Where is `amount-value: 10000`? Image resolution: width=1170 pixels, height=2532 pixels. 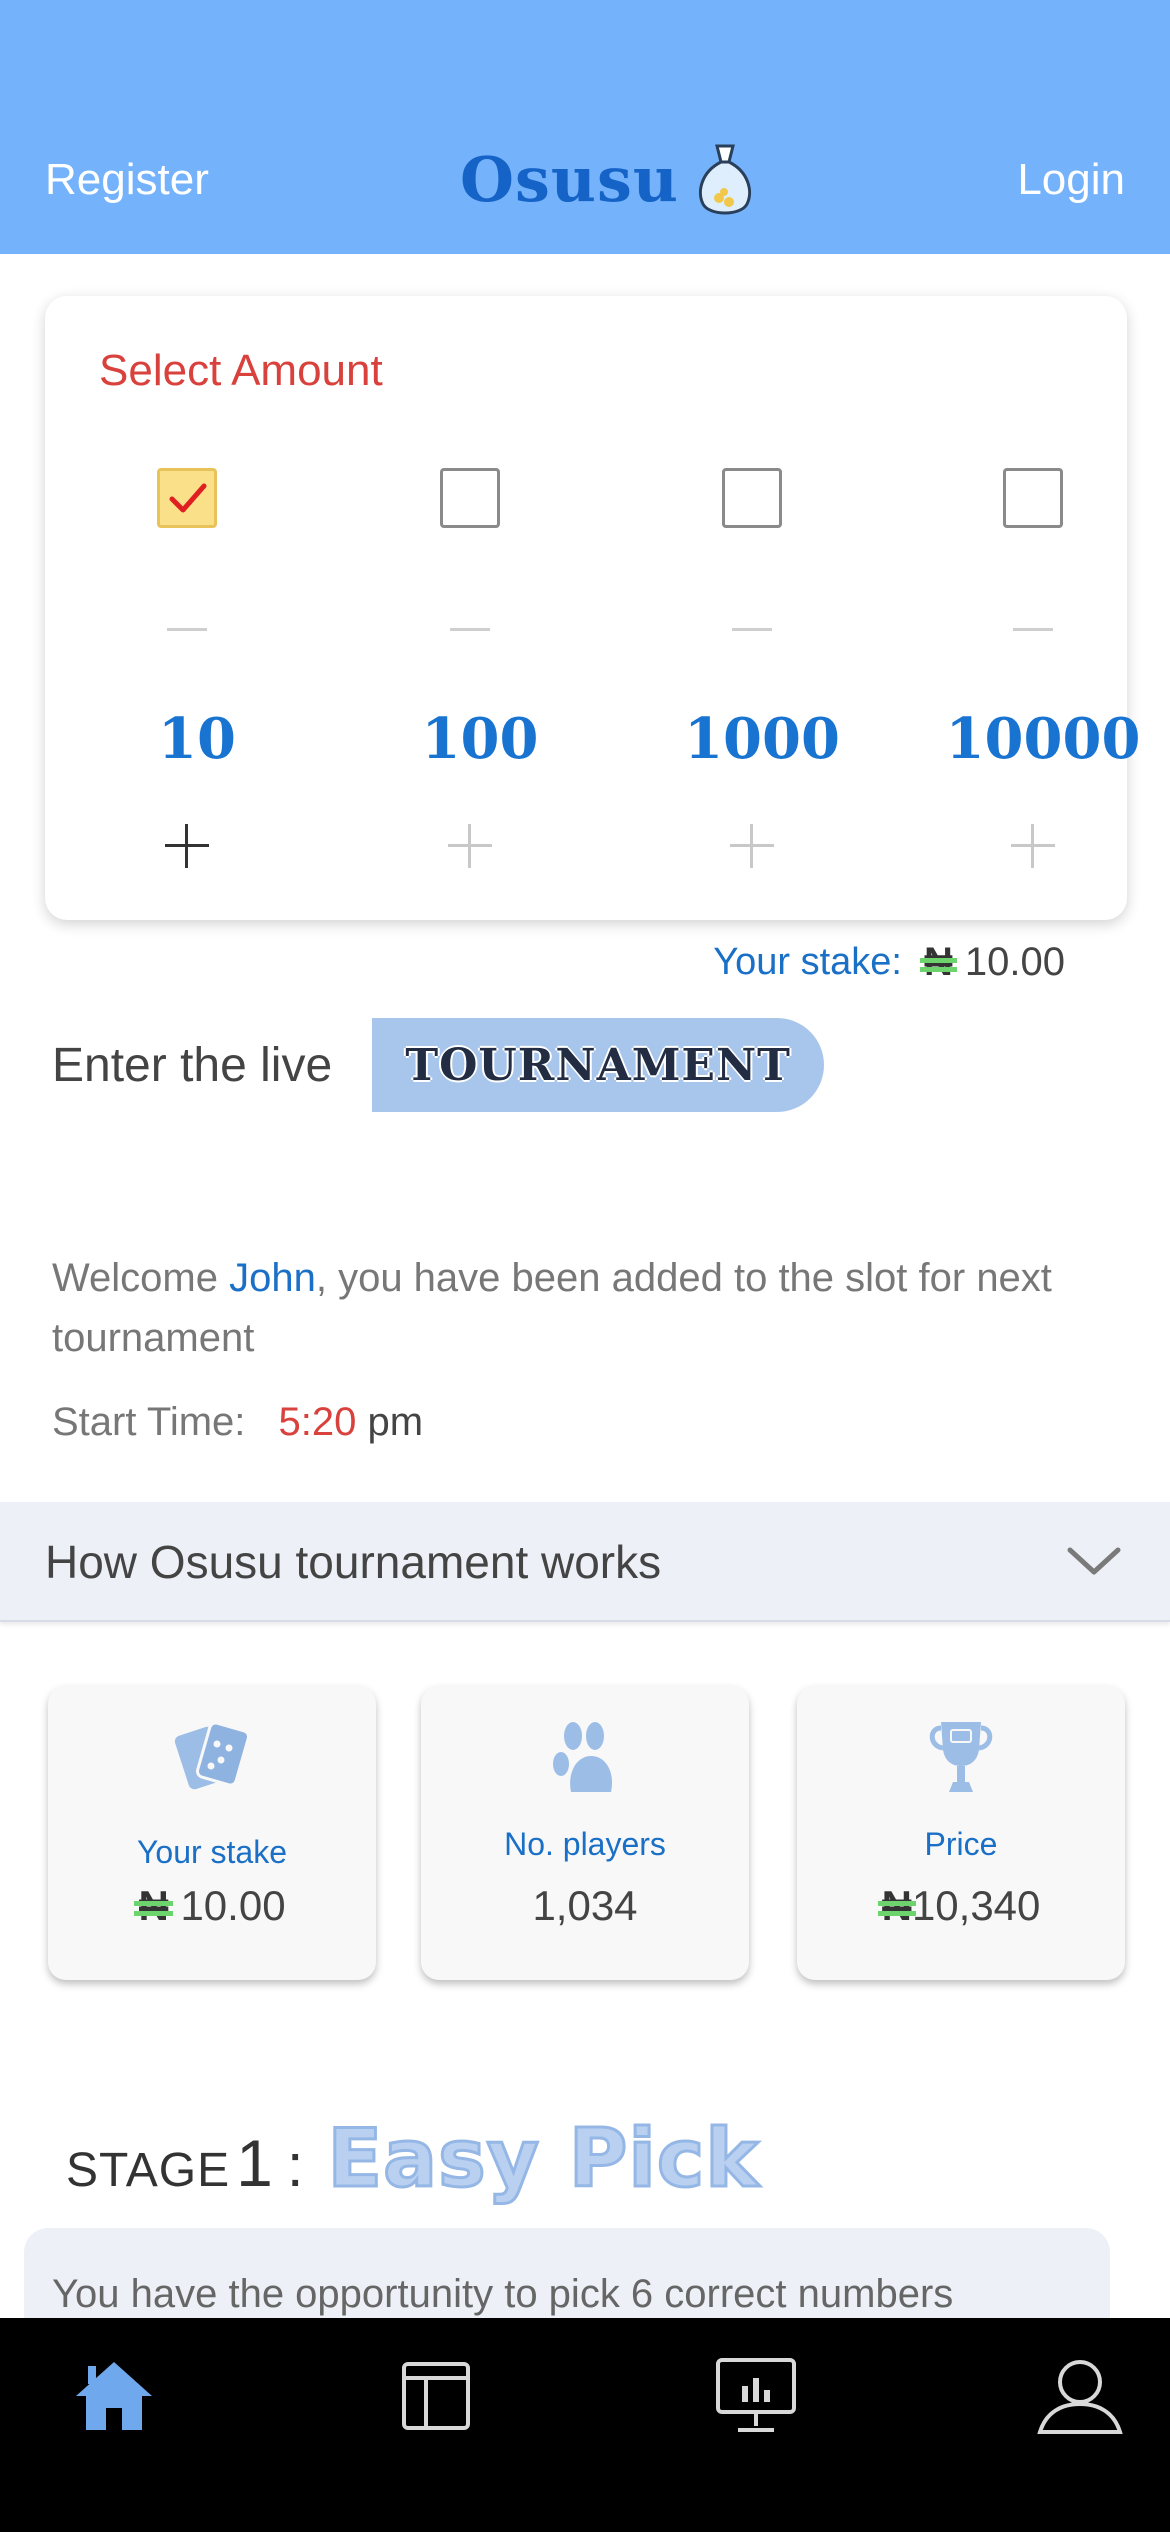 amount-value: 10000 is located at coordinates (1043, 739).